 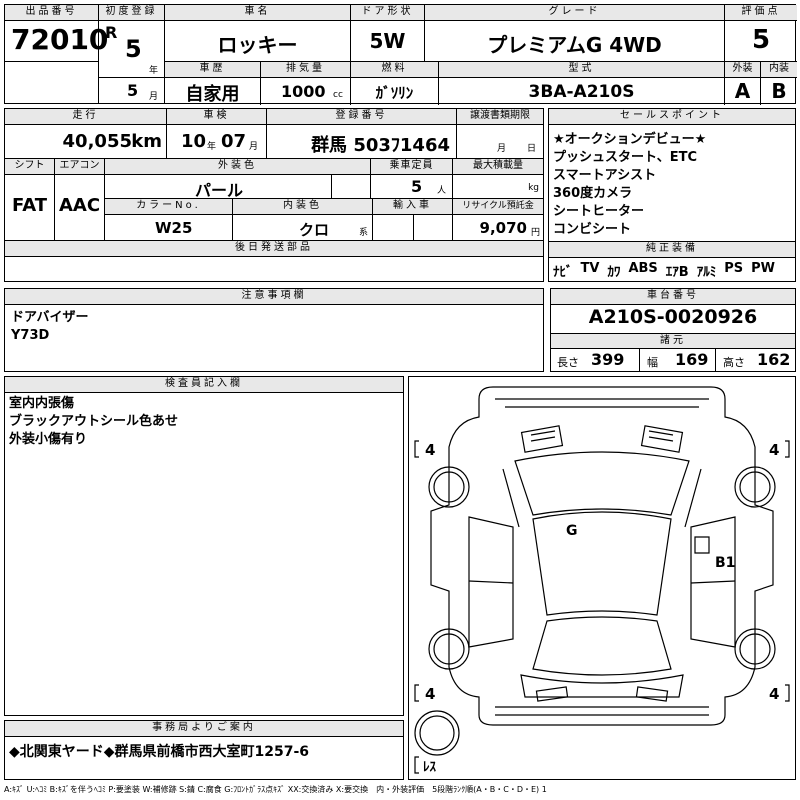 What do you see at coordinates (217, 134) in the screenshot?
I see `inspection-cell: 車検 10 年 07 月` at bounding box center [217, 134].